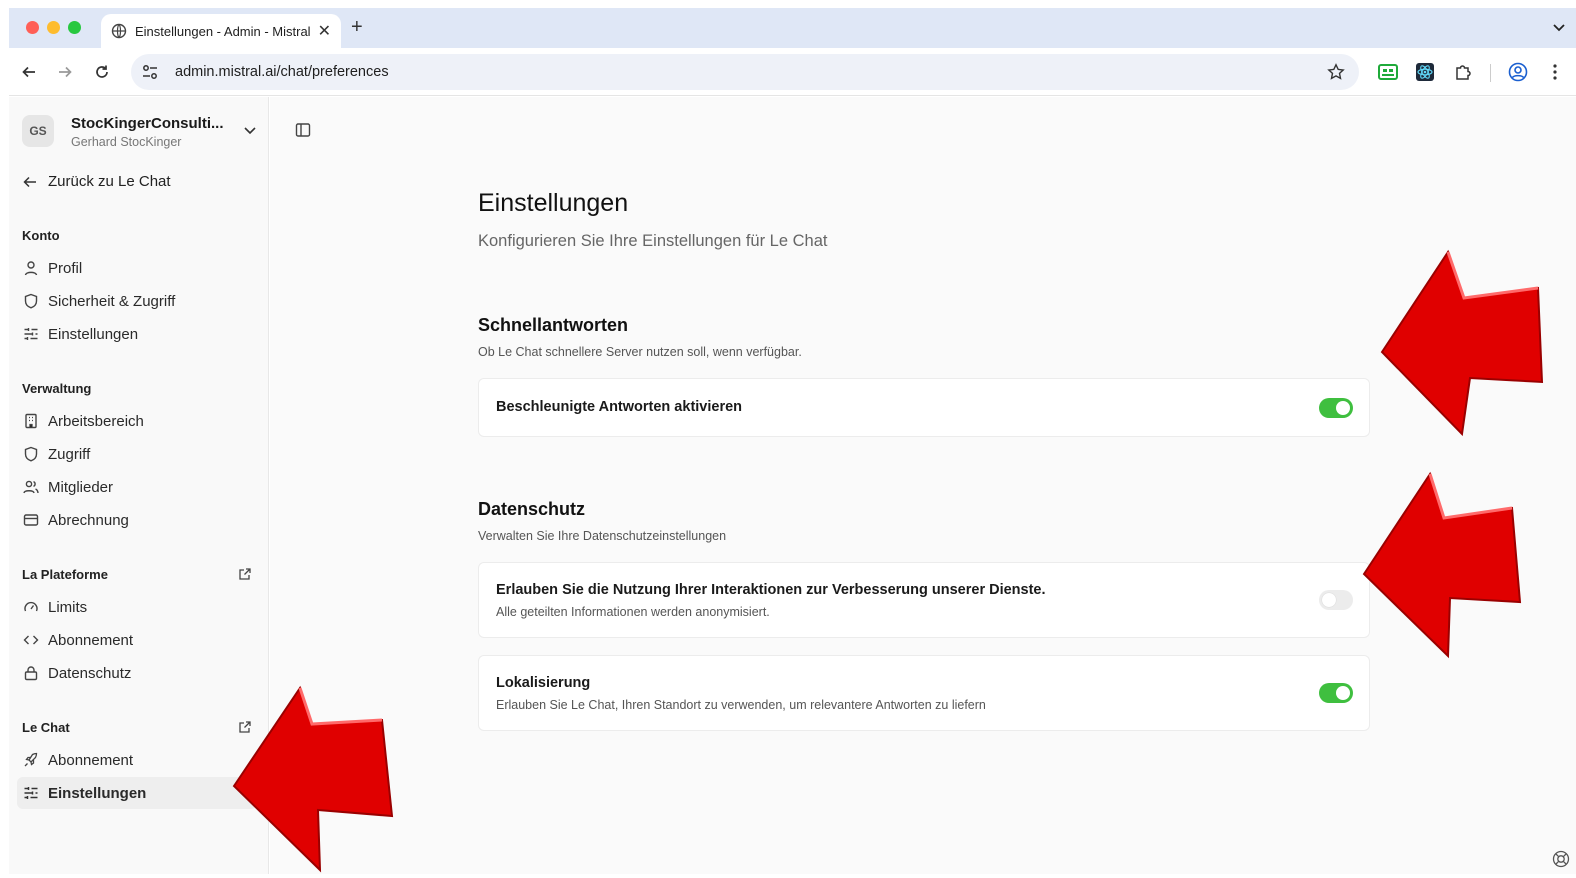 This screenshot has width=1576, height=878. Describe the element at coordinates (150, 72) in the screenshot. I see `site-settings-icon` at that location.